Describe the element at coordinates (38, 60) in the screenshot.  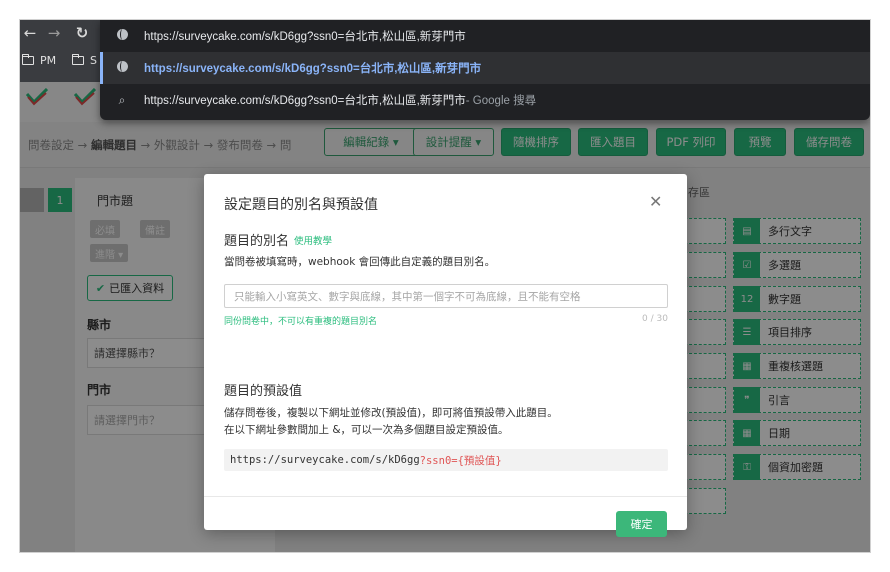
I see `bookmark-pm: PM` at that location.